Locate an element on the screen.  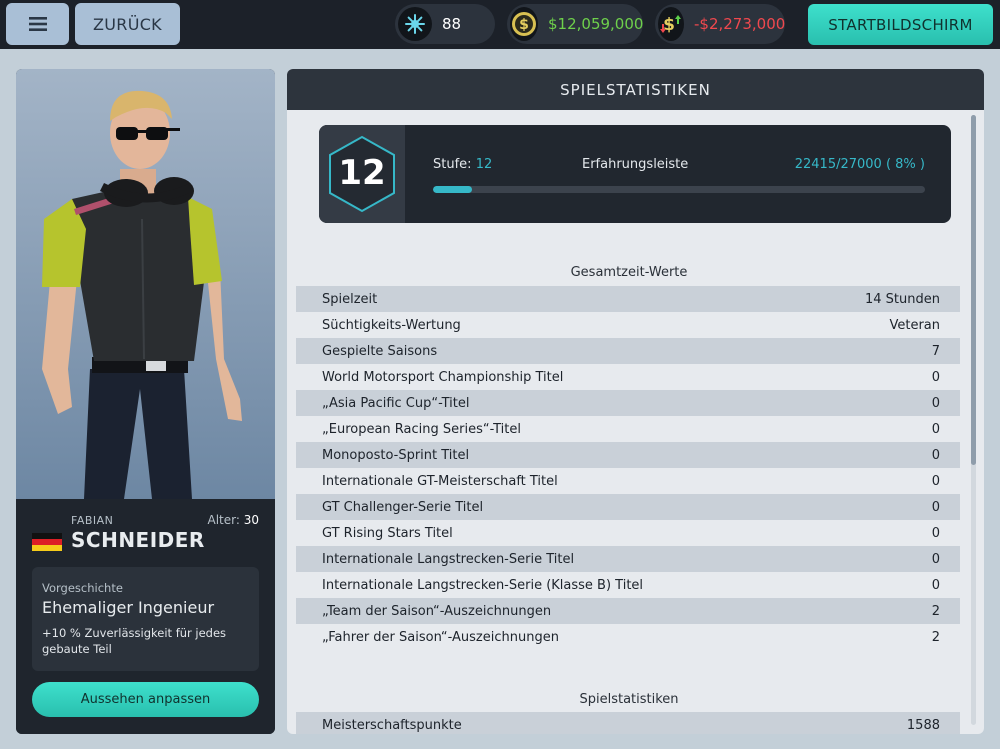
token-icon is located at coordinates (415, 24).